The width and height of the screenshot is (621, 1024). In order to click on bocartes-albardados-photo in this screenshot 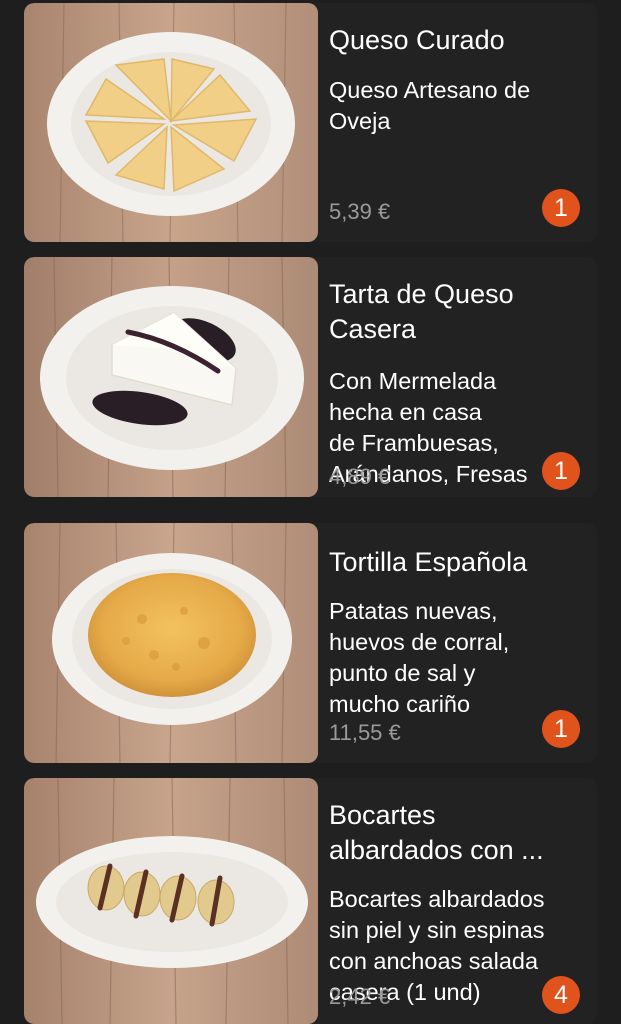, I will do `click(171, 901)`.